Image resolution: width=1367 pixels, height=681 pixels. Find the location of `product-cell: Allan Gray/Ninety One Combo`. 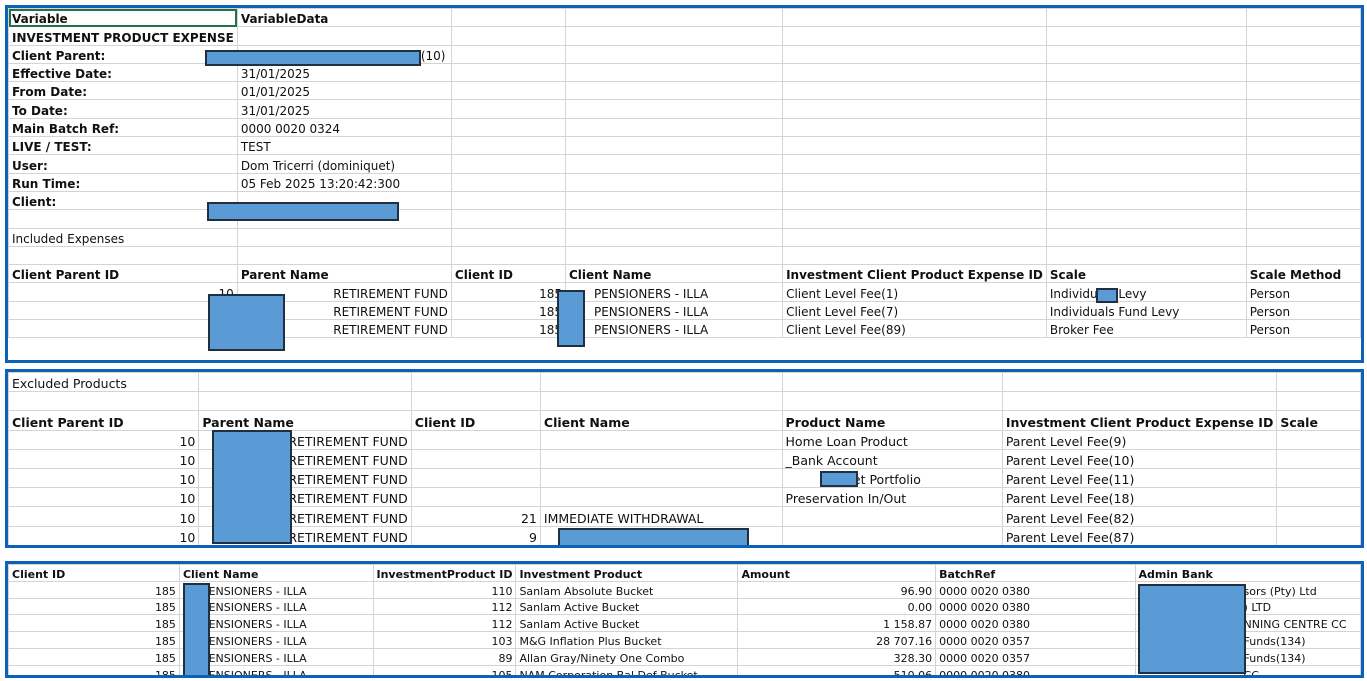

product-cell: Allan Gray/Ninety One Combo is located at coordinates (627, 656).